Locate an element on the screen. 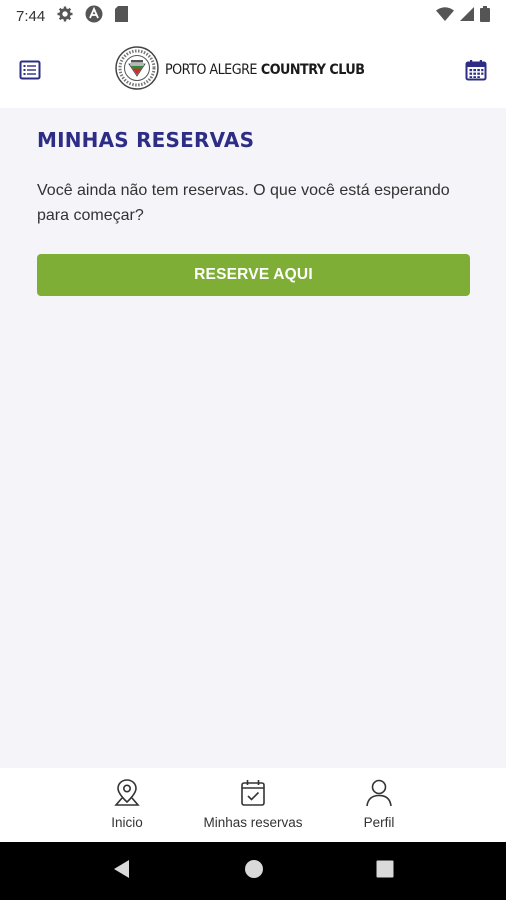 Image resolution: width=506 pixels, height=900 pixels. calendar-icon is located at coordinates (476, 70).